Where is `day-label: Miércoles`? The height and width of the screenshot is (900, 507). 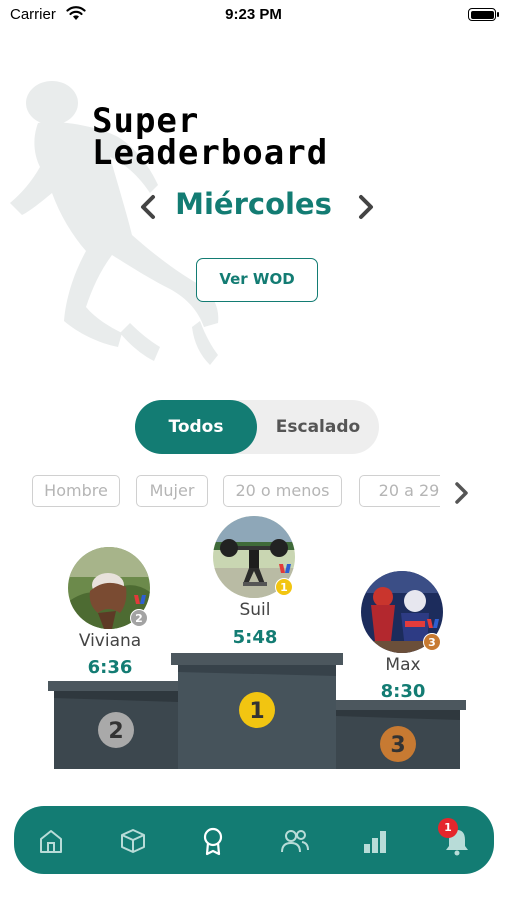
day-label: Miércoles is located at coordinates (253, 204).